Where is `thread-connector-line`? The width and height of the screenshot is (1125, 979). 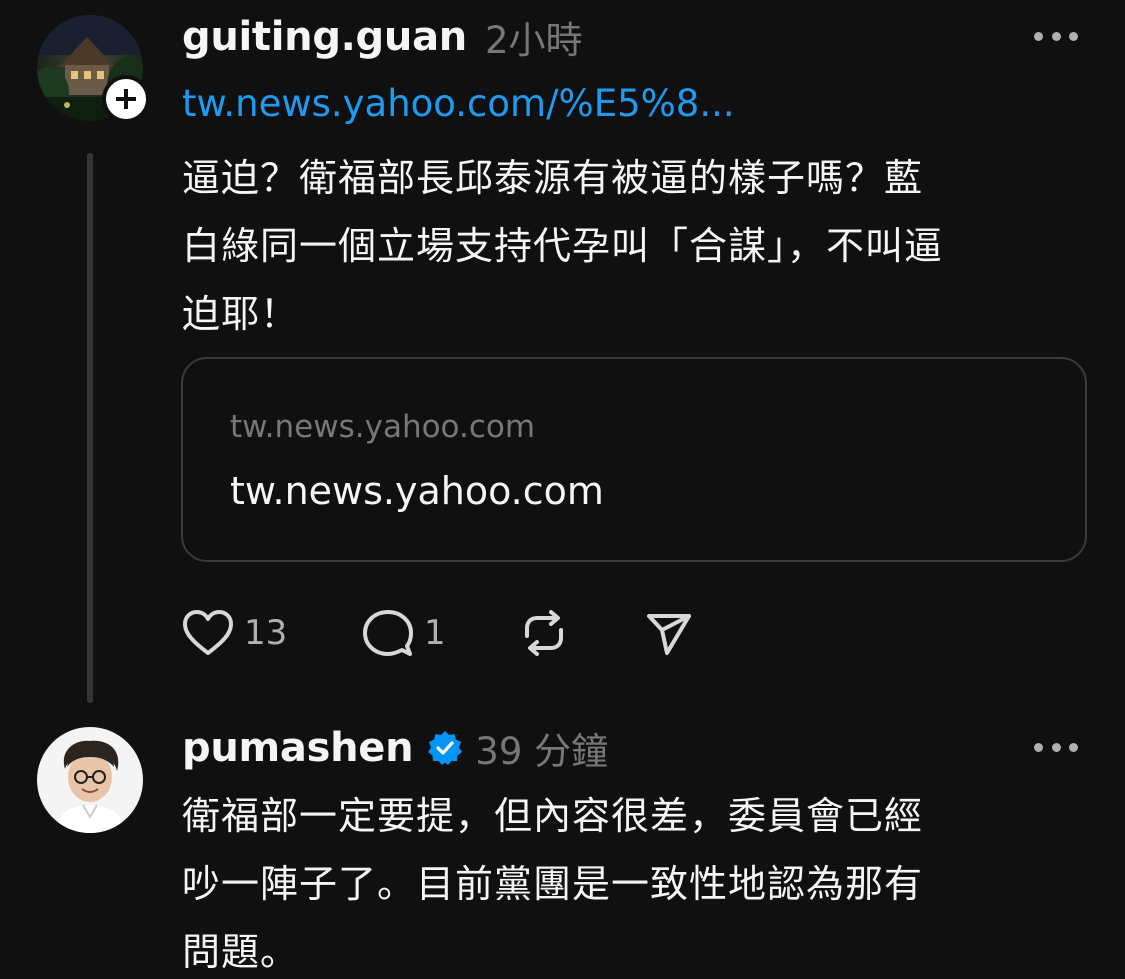
thread-connector-line is located at coordinates (90, 428).